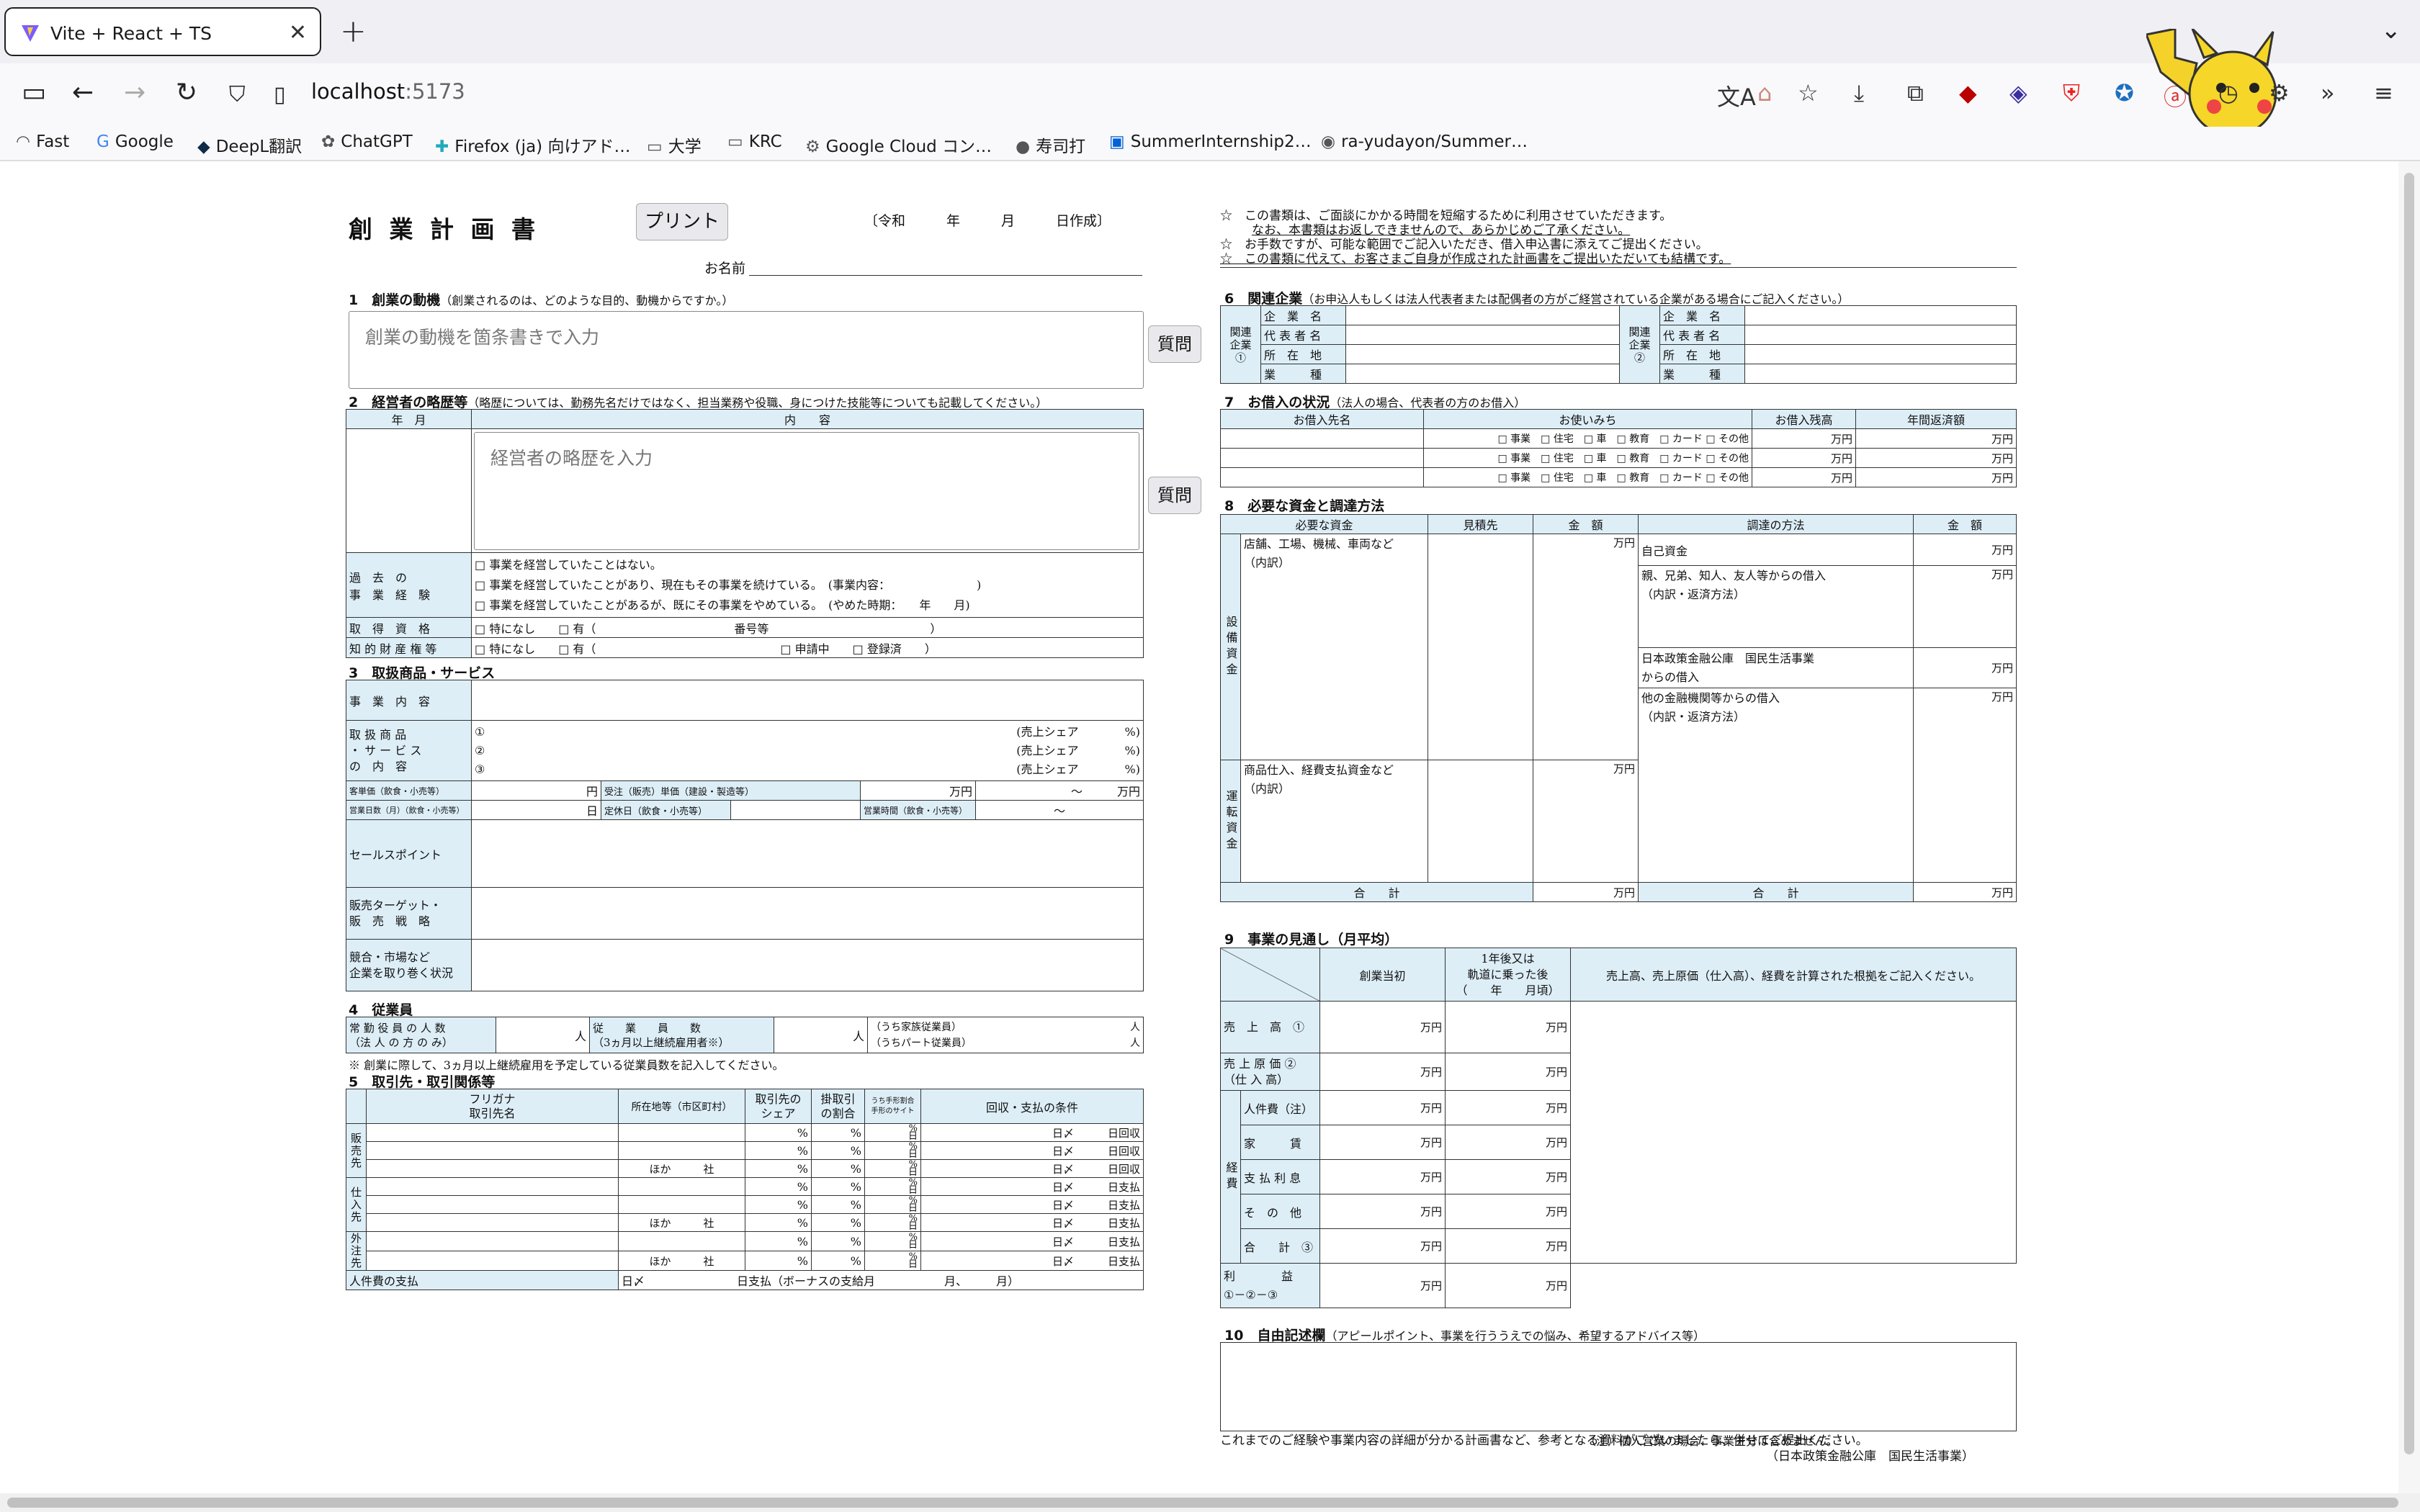  What do you see at coordinates (1481, 821) in the screenshot?
I see `working-estimate` at bounding box center [1481, 821].